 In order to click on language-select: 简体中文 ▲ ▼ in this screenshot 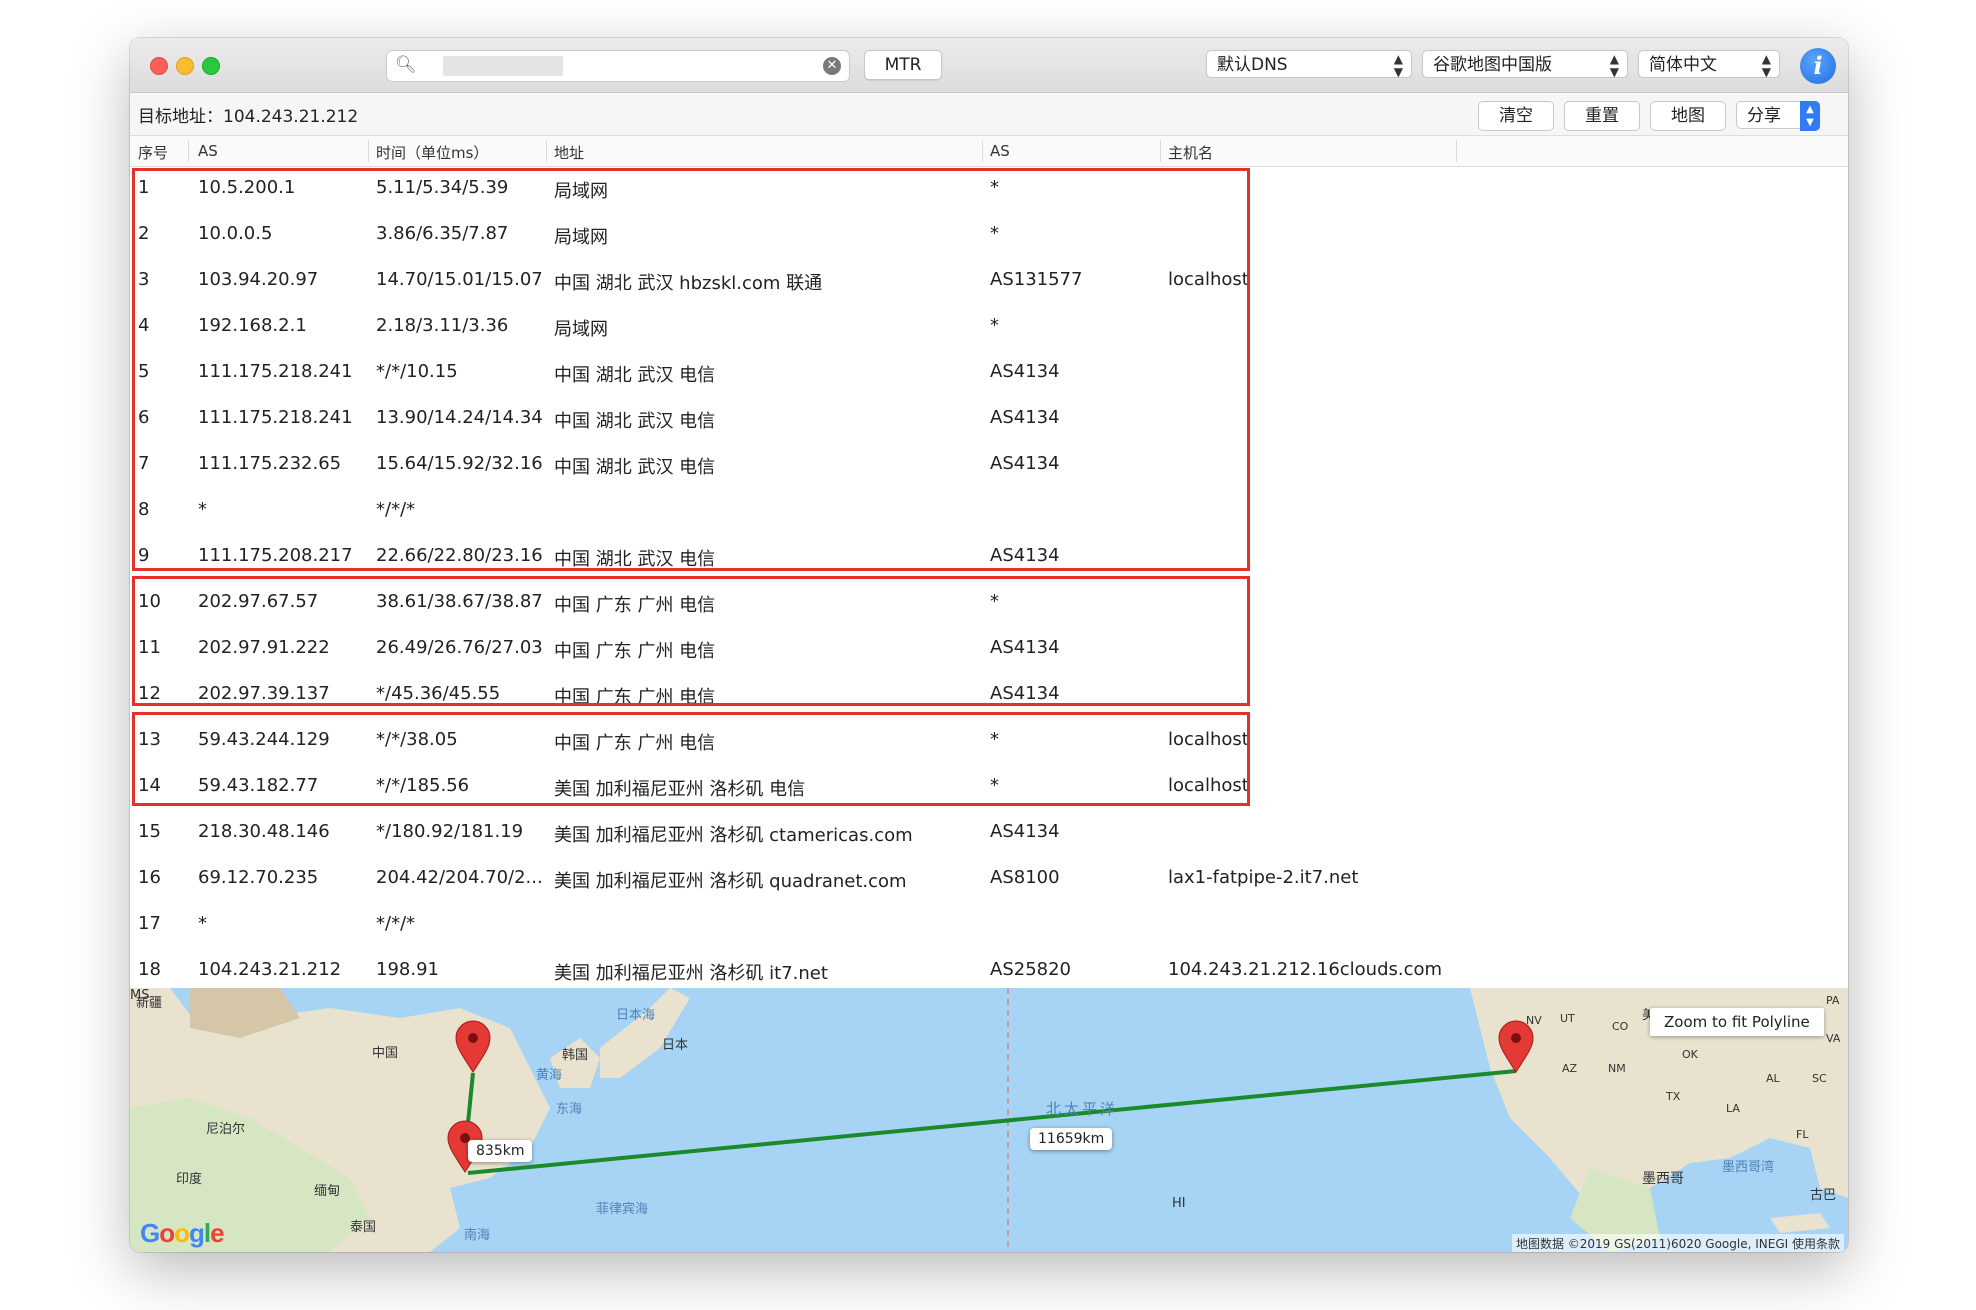, I will do `click(1709, 64)`.